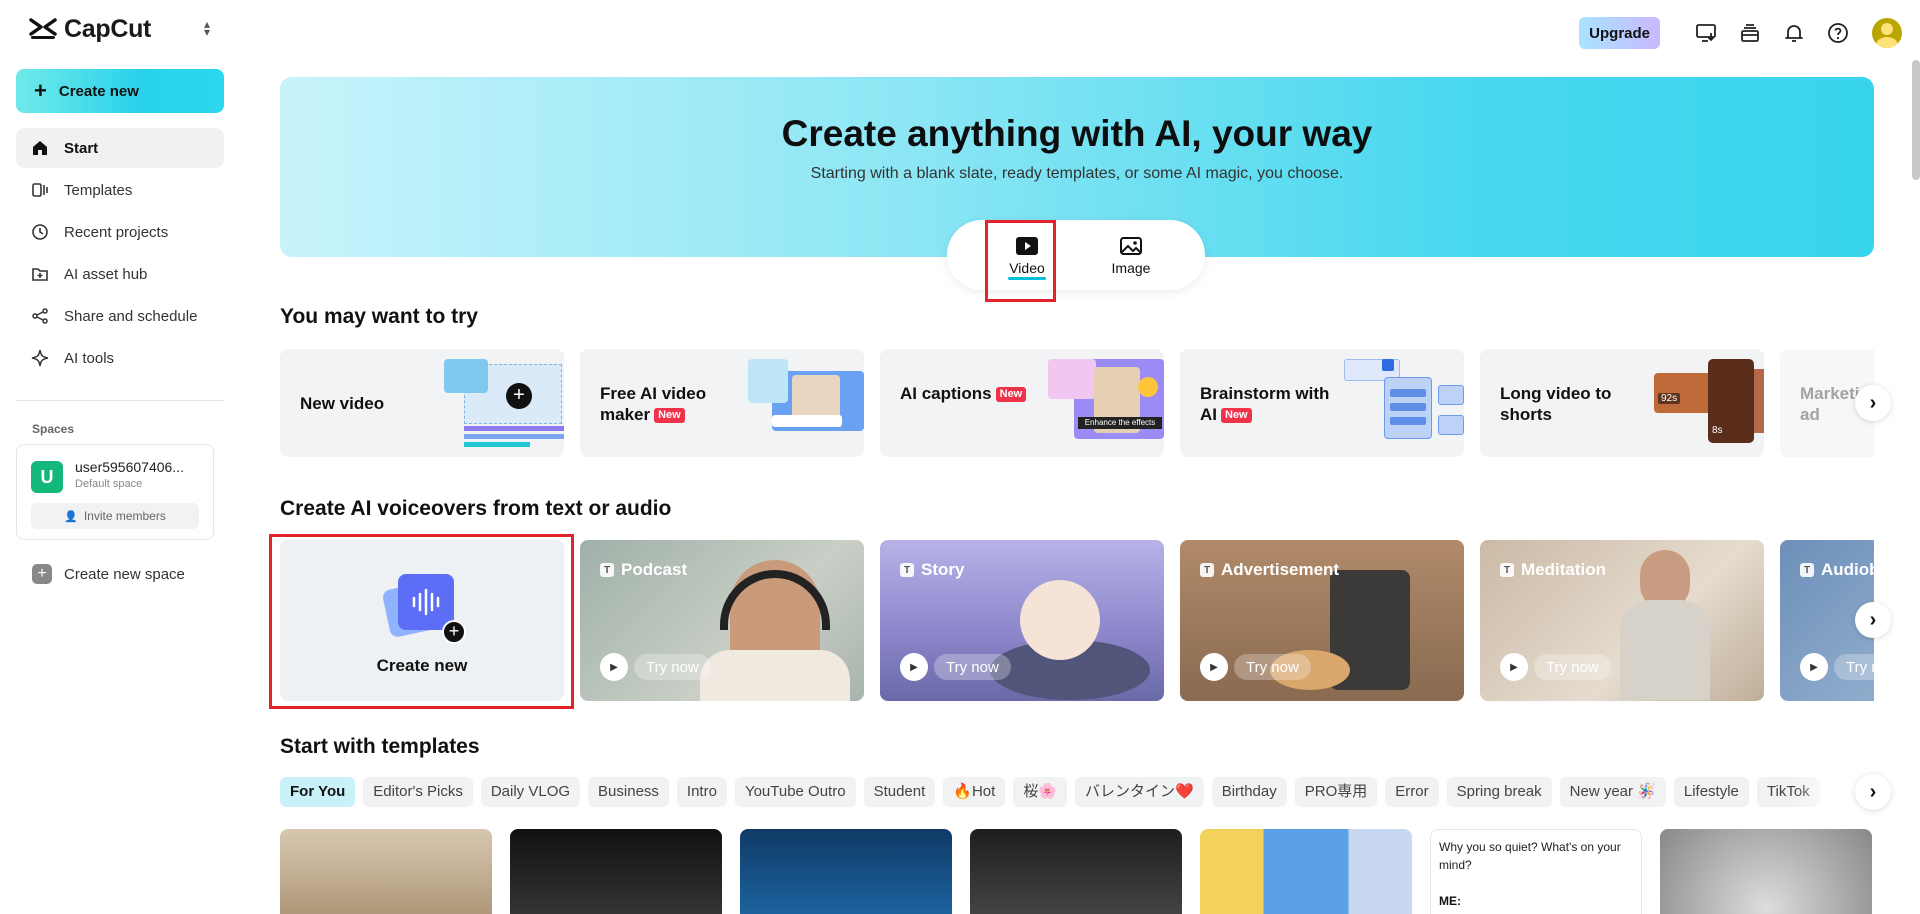  What do you see at coordinates (1040, 792) in the screenshot?
I see `chip-sakura: 桜🌸` at bounding box center [1040, 792].